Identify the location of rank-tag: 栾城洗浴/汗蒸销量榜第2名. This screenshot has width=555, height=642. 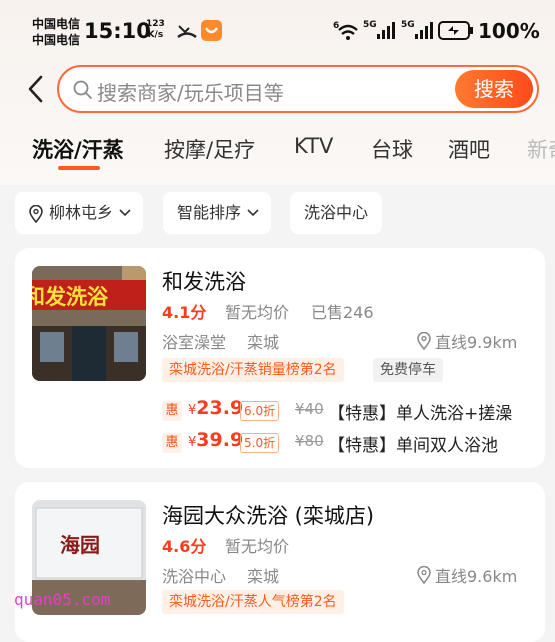
(253, 370).